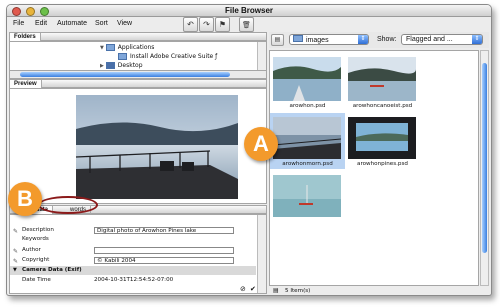  I want to click on delete-button: 🗑, so click(246, 24).